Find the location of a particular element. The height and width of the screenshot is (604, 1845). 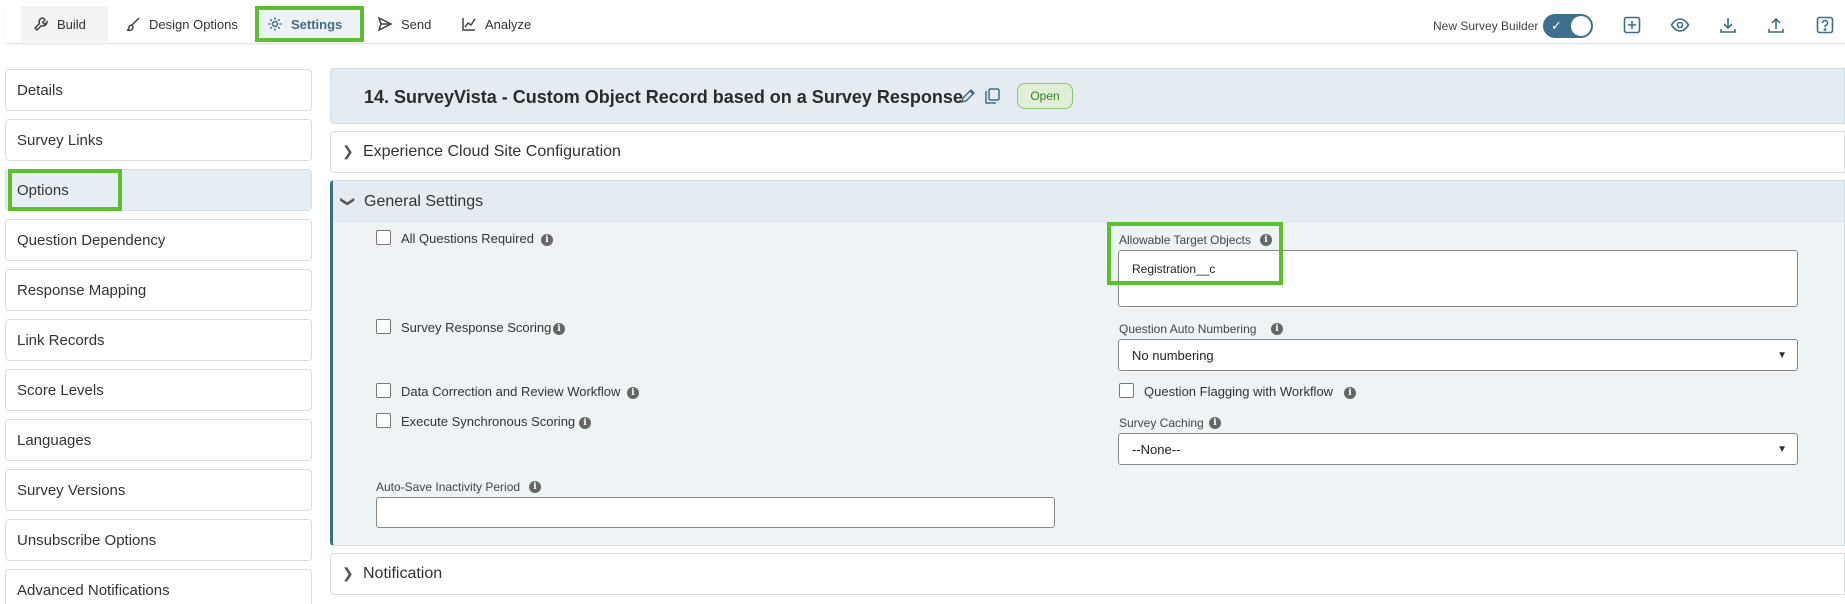

chart-icon is located at coordinates (469, 24).